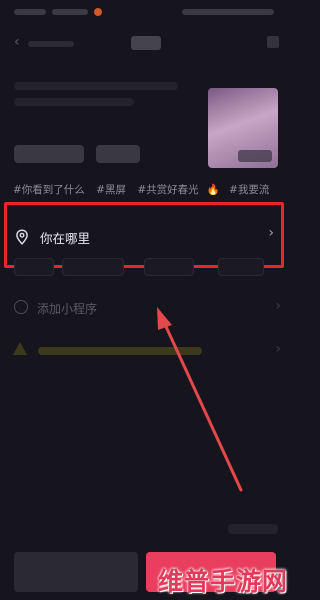 The image size is (320, 600). I want to click on save-draft-button, so click(76, 572).